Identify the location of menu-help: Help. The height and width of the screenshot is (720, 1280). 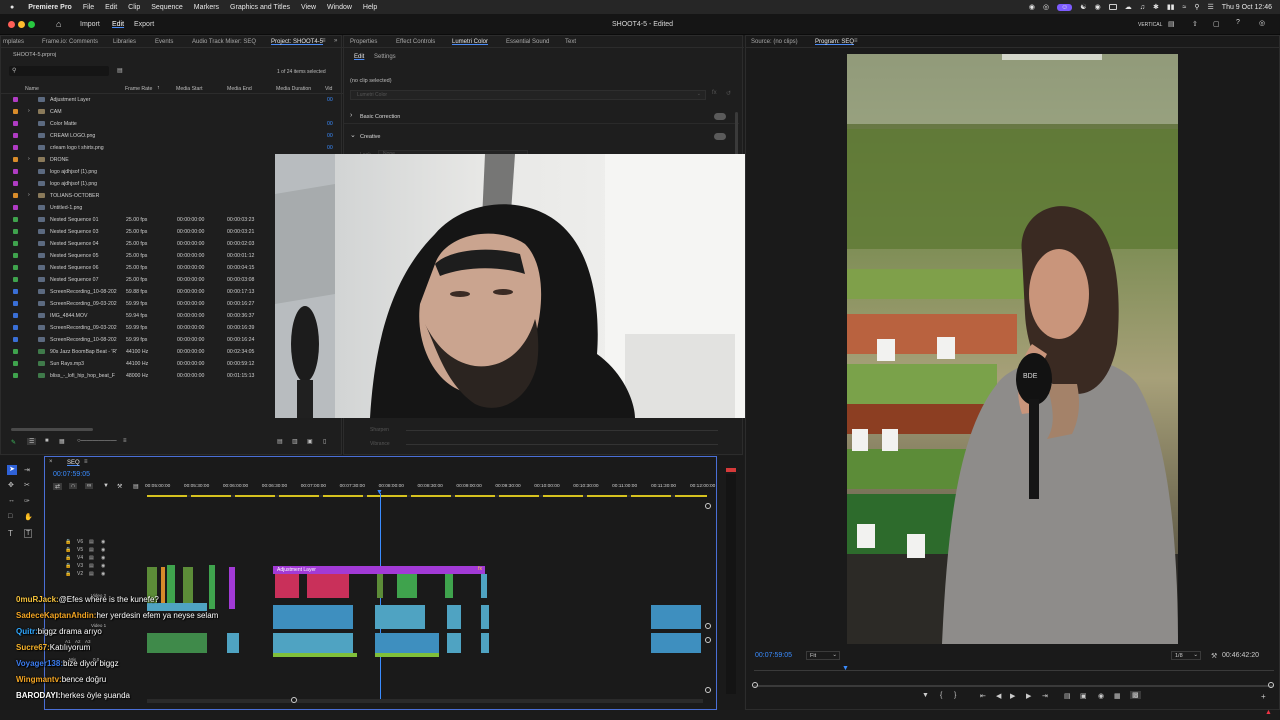
(370, 7).